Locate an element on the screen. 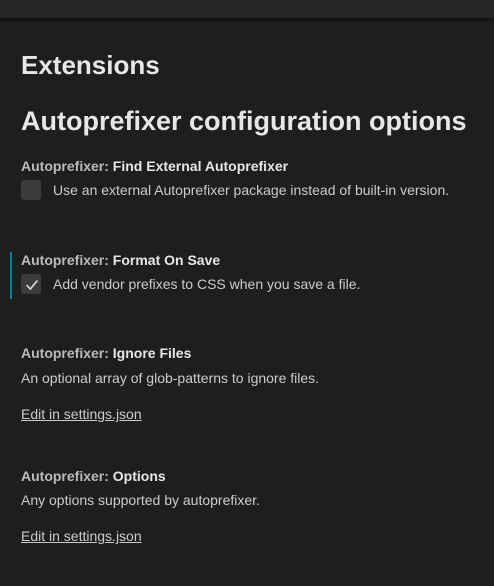 The height and width of the screenshot is (586, 494). setting-key: Find External Autoprefixer is located at coordinates (200, 166).